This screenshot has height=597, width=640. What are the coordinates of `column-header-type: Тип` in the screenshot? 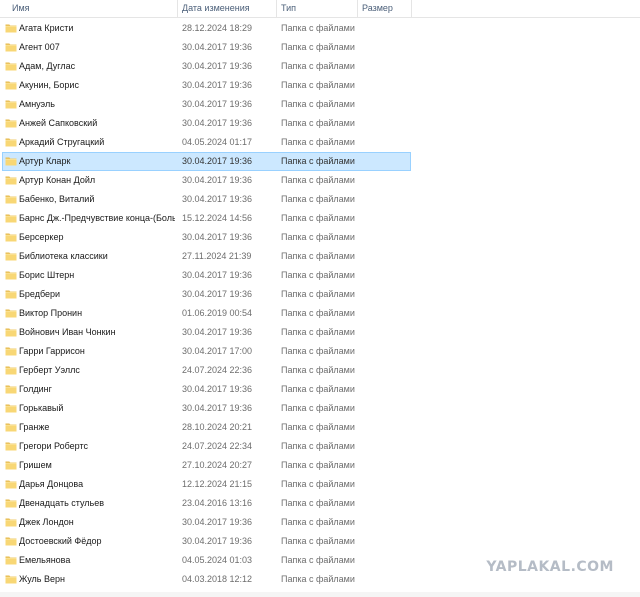 It's located at (317, 8).